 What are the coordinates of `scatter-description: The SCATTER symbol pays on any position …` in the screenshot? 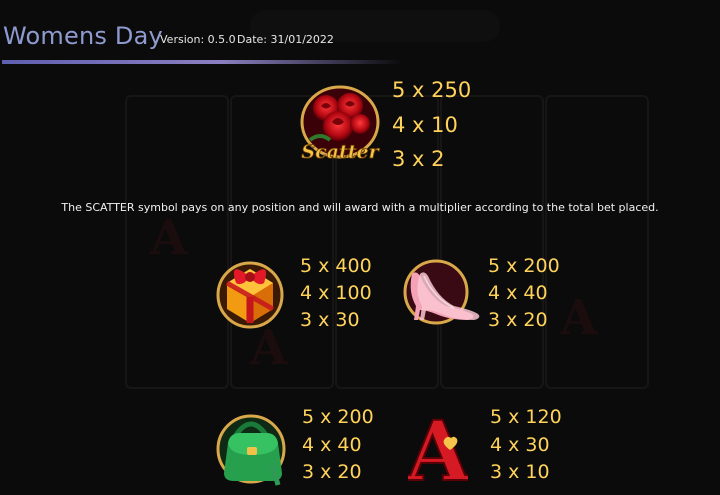 It's located at (360, 207).